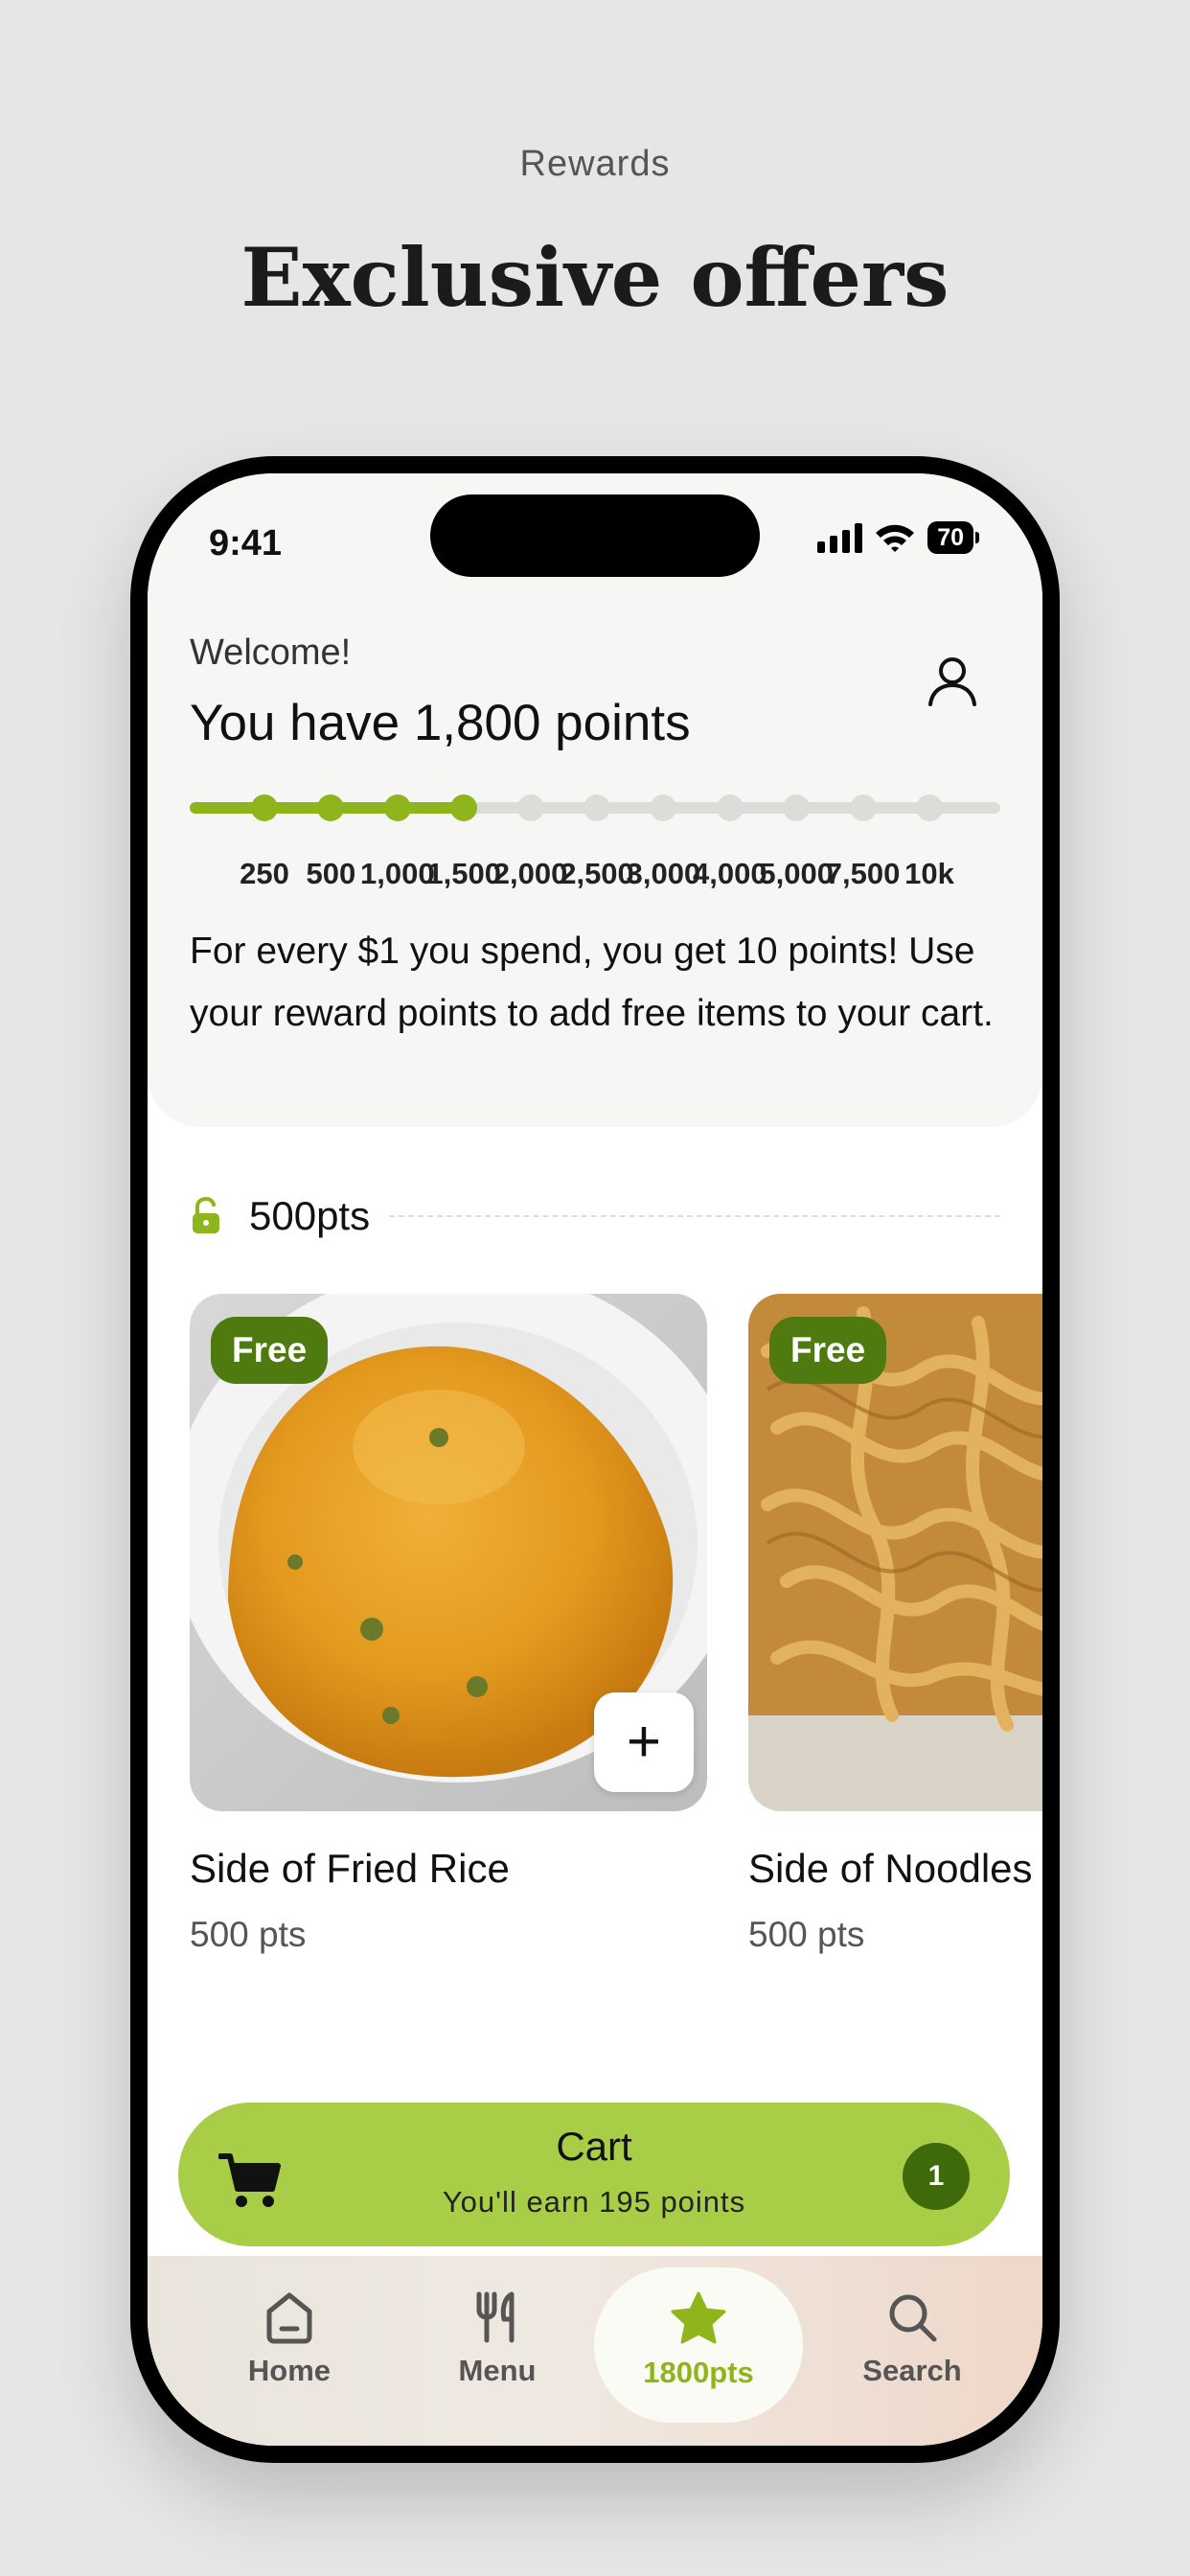 The image size is (1190, 2576). I want to click on milestone-label: 5,000, so click(796, 874).